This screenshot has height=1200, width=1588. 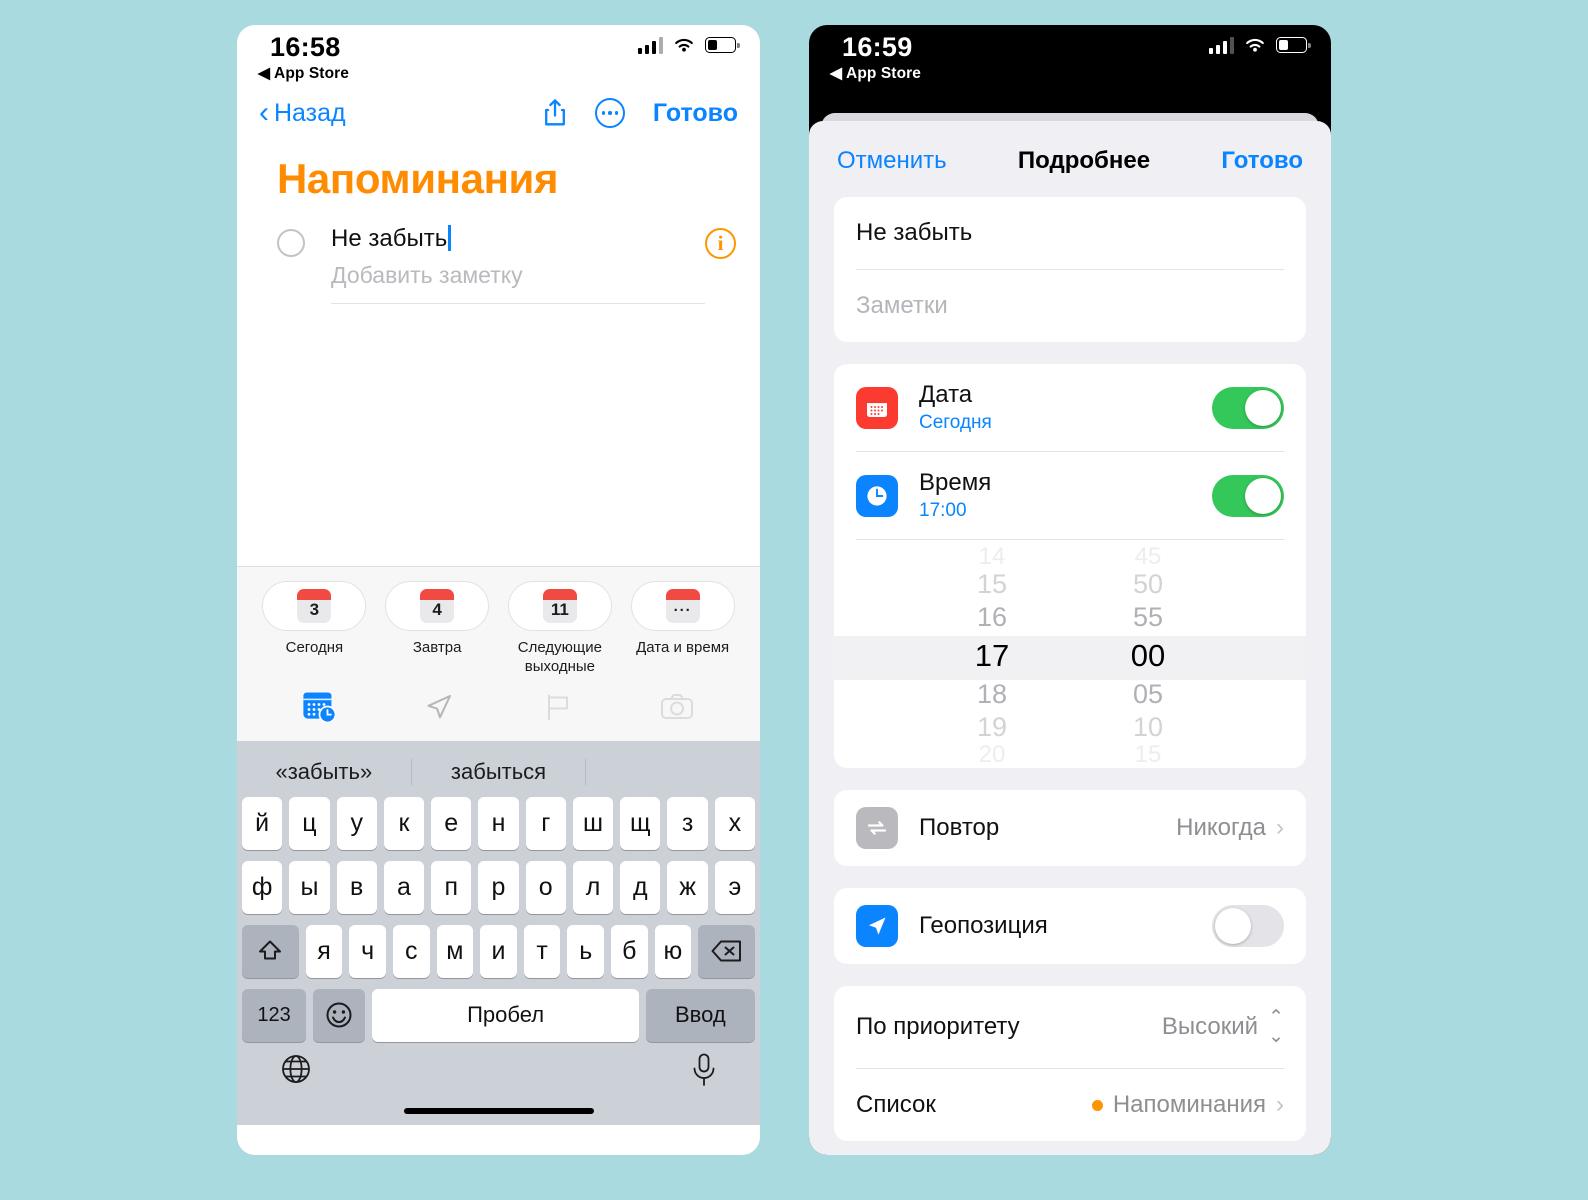 What do you see at coordinates (677, 707) in the screenshot?
I see `camera-icon` at bounding box center [677, 707].